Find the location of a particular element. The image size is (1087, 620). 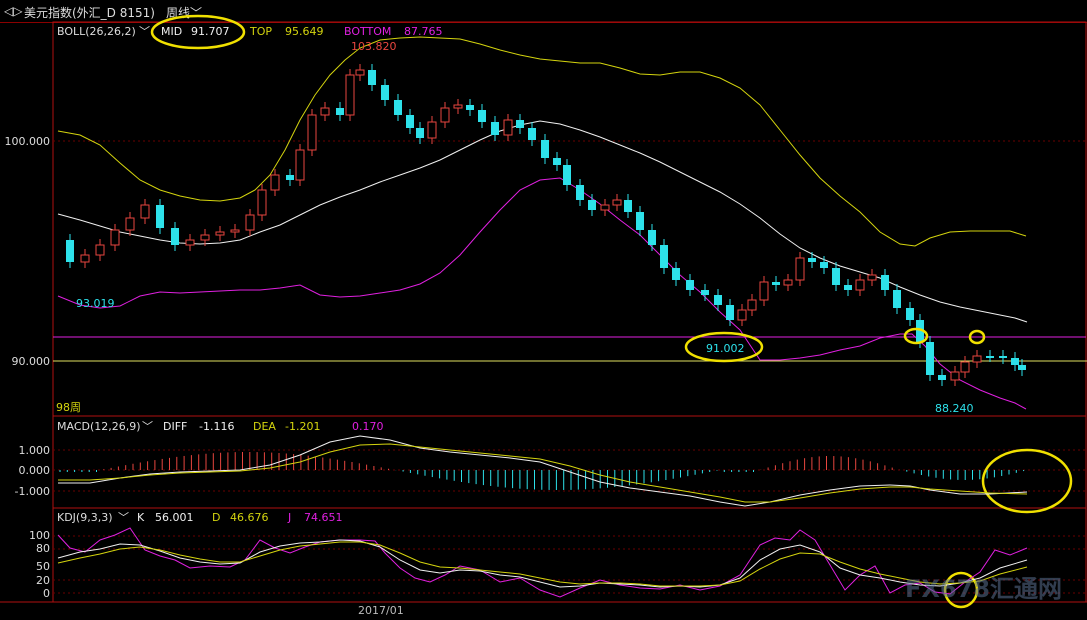

macd-diff-line is located at coordinates (543, 471).